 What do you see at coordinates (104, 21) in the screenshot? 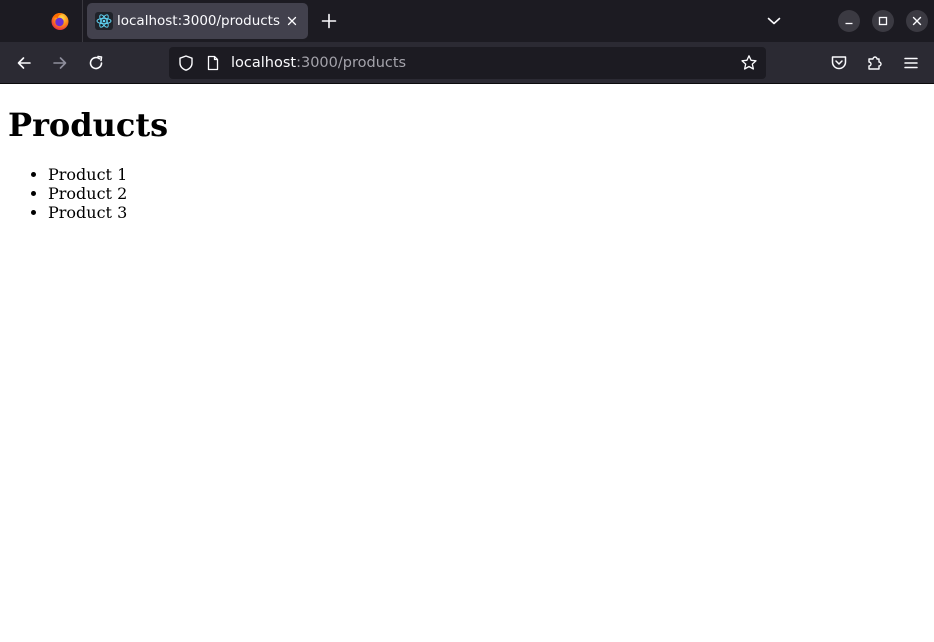
I see `react-icon` at bounding box center [104, 21].